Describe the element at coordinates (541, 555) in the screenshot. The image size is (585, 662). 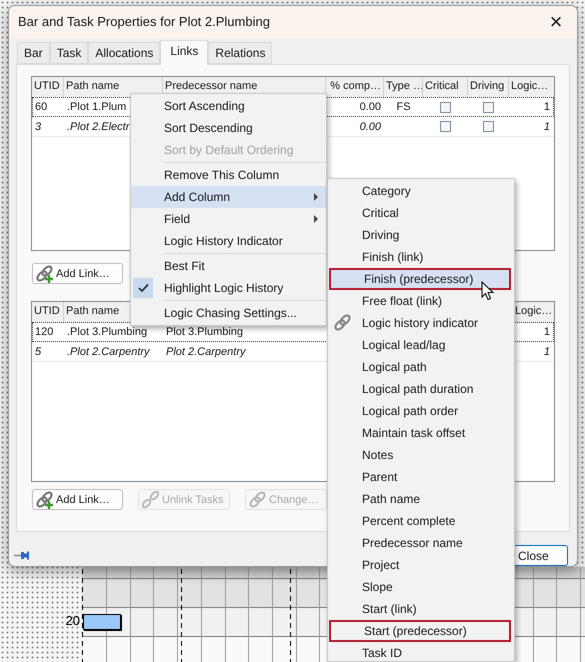
I see `close-button: Close` at that location.